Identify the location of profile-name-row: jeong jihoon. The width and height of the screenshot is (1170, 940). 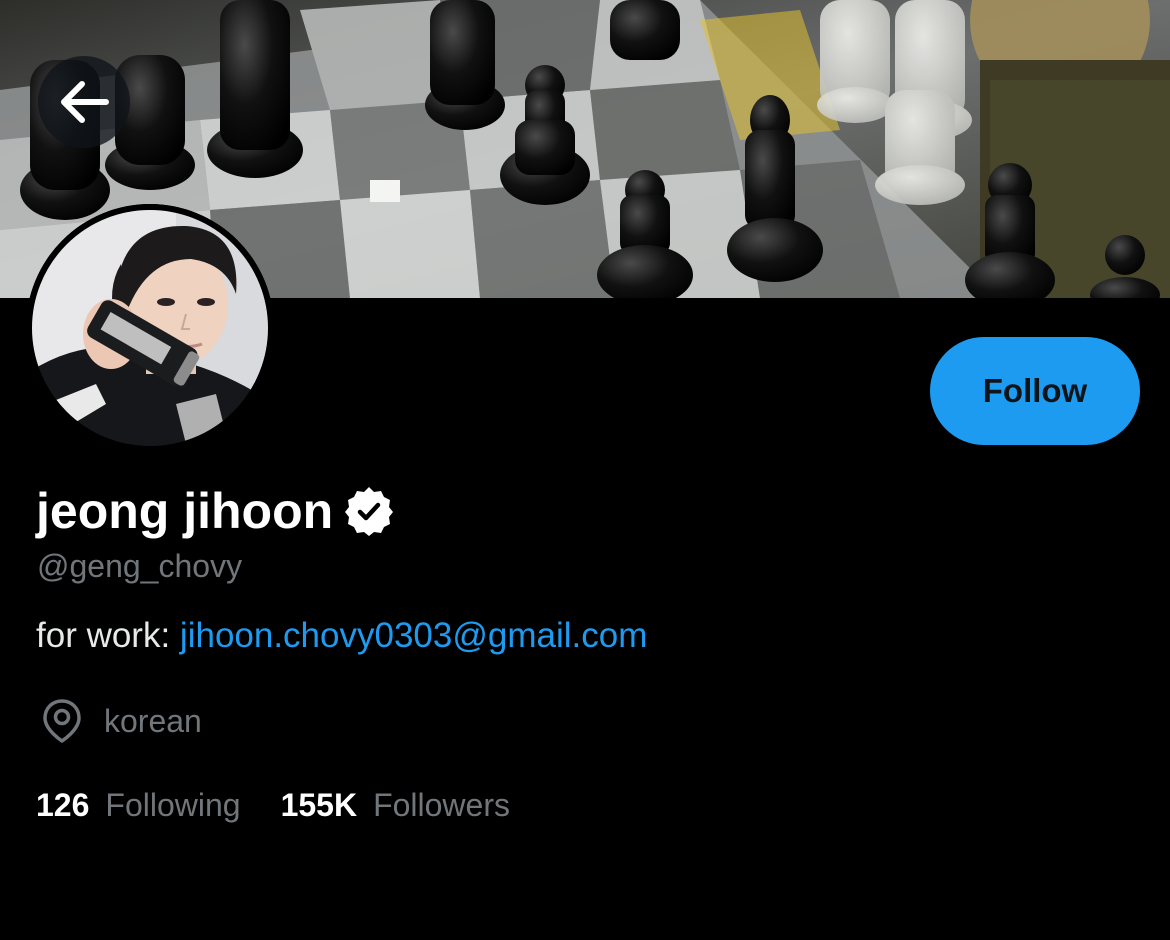
(215, 511).